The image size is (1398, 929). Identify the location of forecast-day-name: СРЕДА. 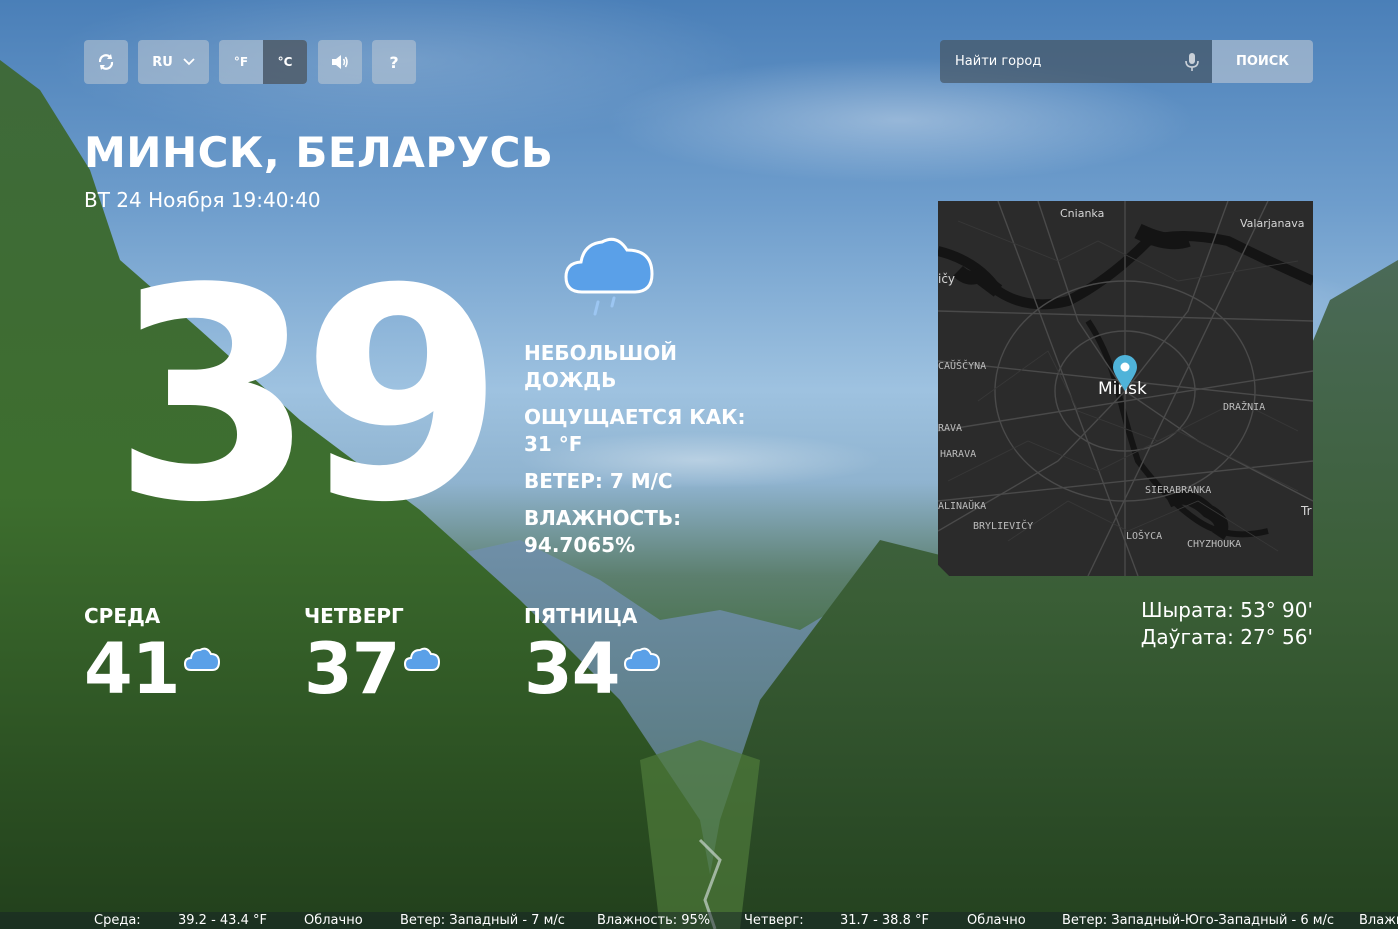
(122, 616).